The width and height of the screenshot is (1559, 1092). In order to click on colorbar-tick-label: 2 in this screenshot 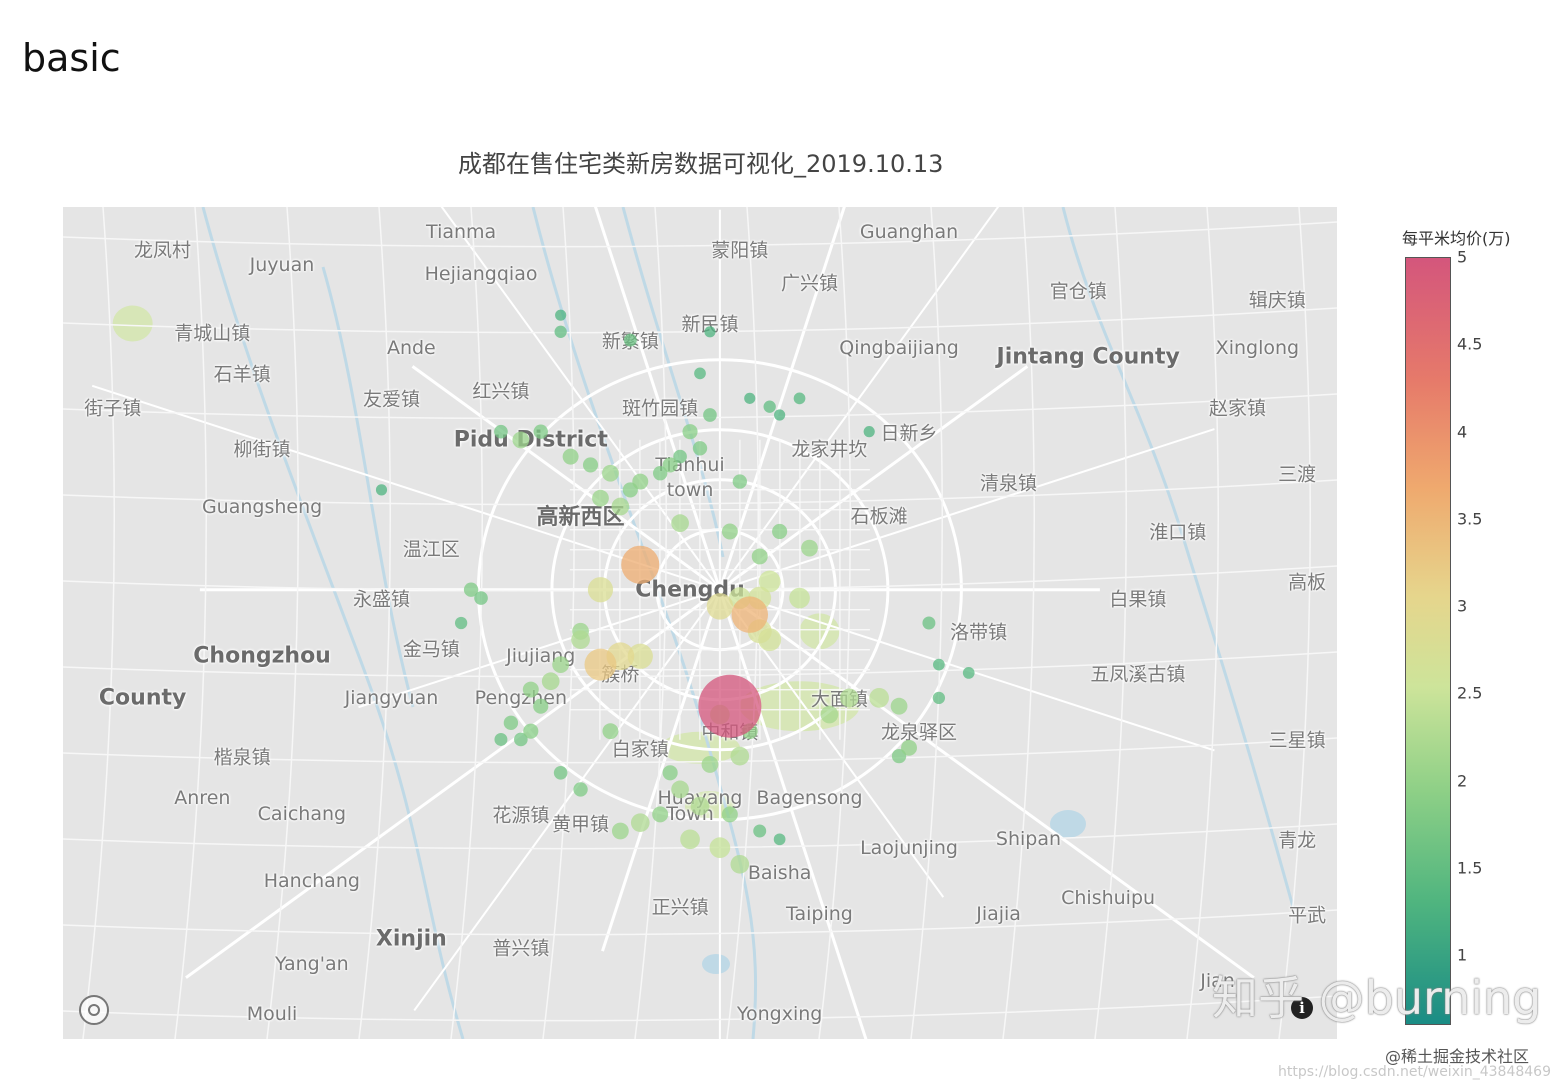, I will do `click(1462, 781)`.